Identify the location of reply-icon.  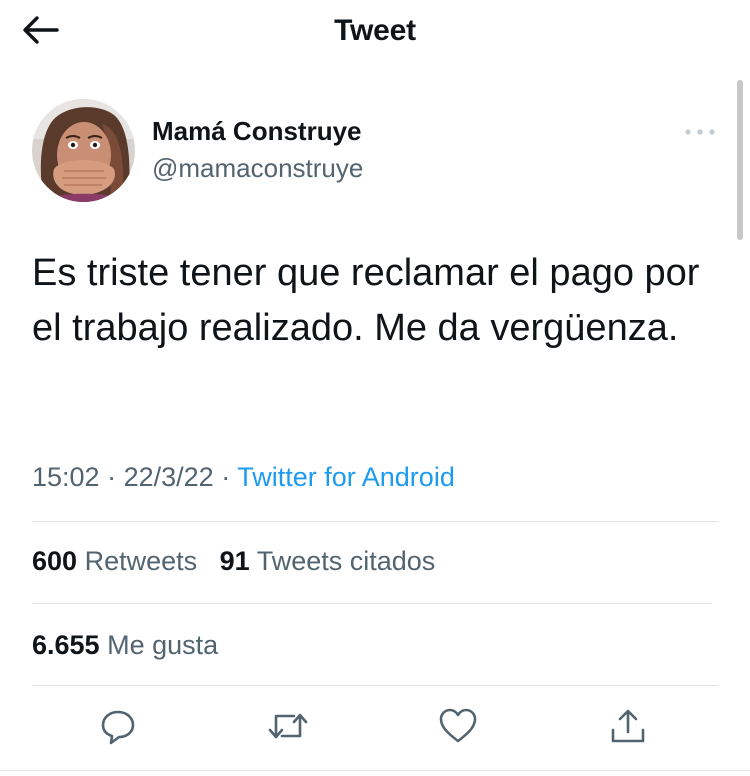
(118, 728).